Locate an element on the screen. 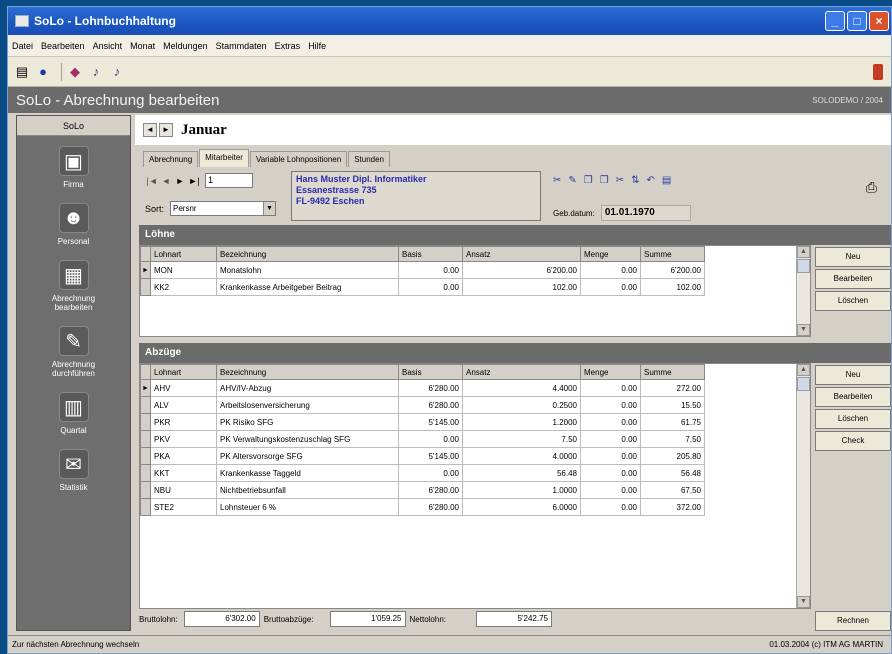  sort-select: Persnr ▼ is located at coordinates (223, 208).